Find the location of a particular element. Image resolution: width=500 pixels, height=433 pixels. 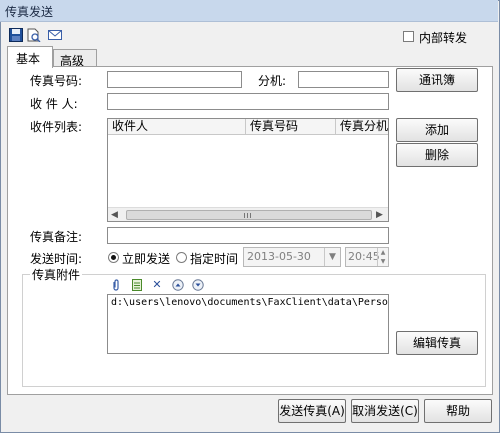

column-fax-number: 传真号码 is located at coordinates (291, 126).